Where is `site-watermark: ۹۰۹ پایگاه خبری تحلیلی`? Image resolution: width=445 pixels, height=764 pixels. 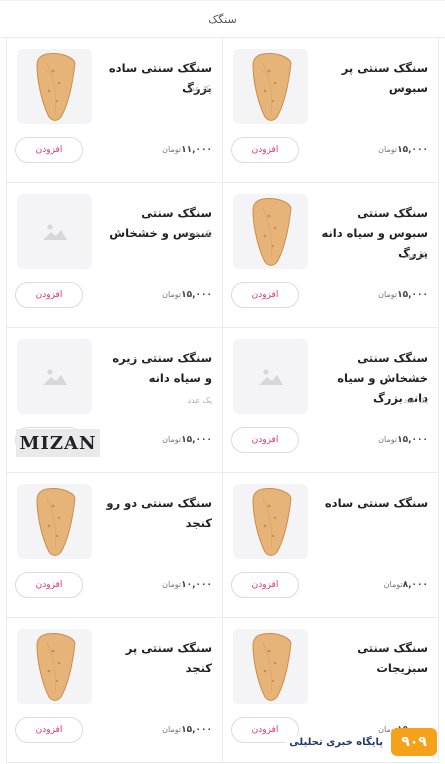 site-watermark: ۹۰۹ پایگاه خبری تحلیلی is located at coordinates (361, 742).